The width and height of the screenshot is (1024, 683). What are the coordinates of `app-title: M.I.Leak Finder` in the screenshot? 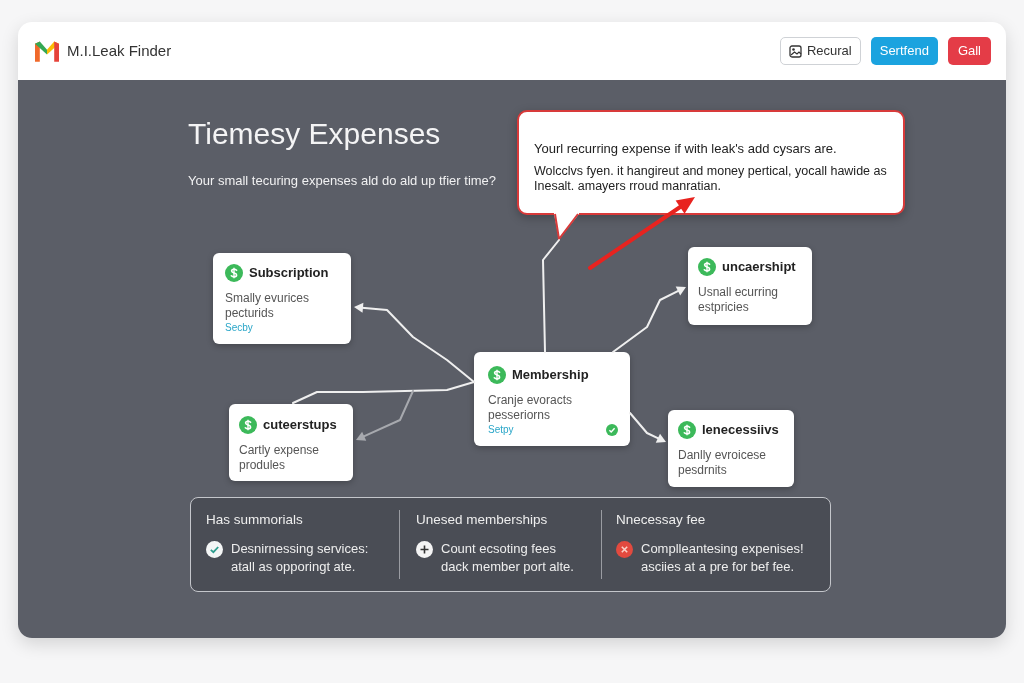 It's located at (119, 50).